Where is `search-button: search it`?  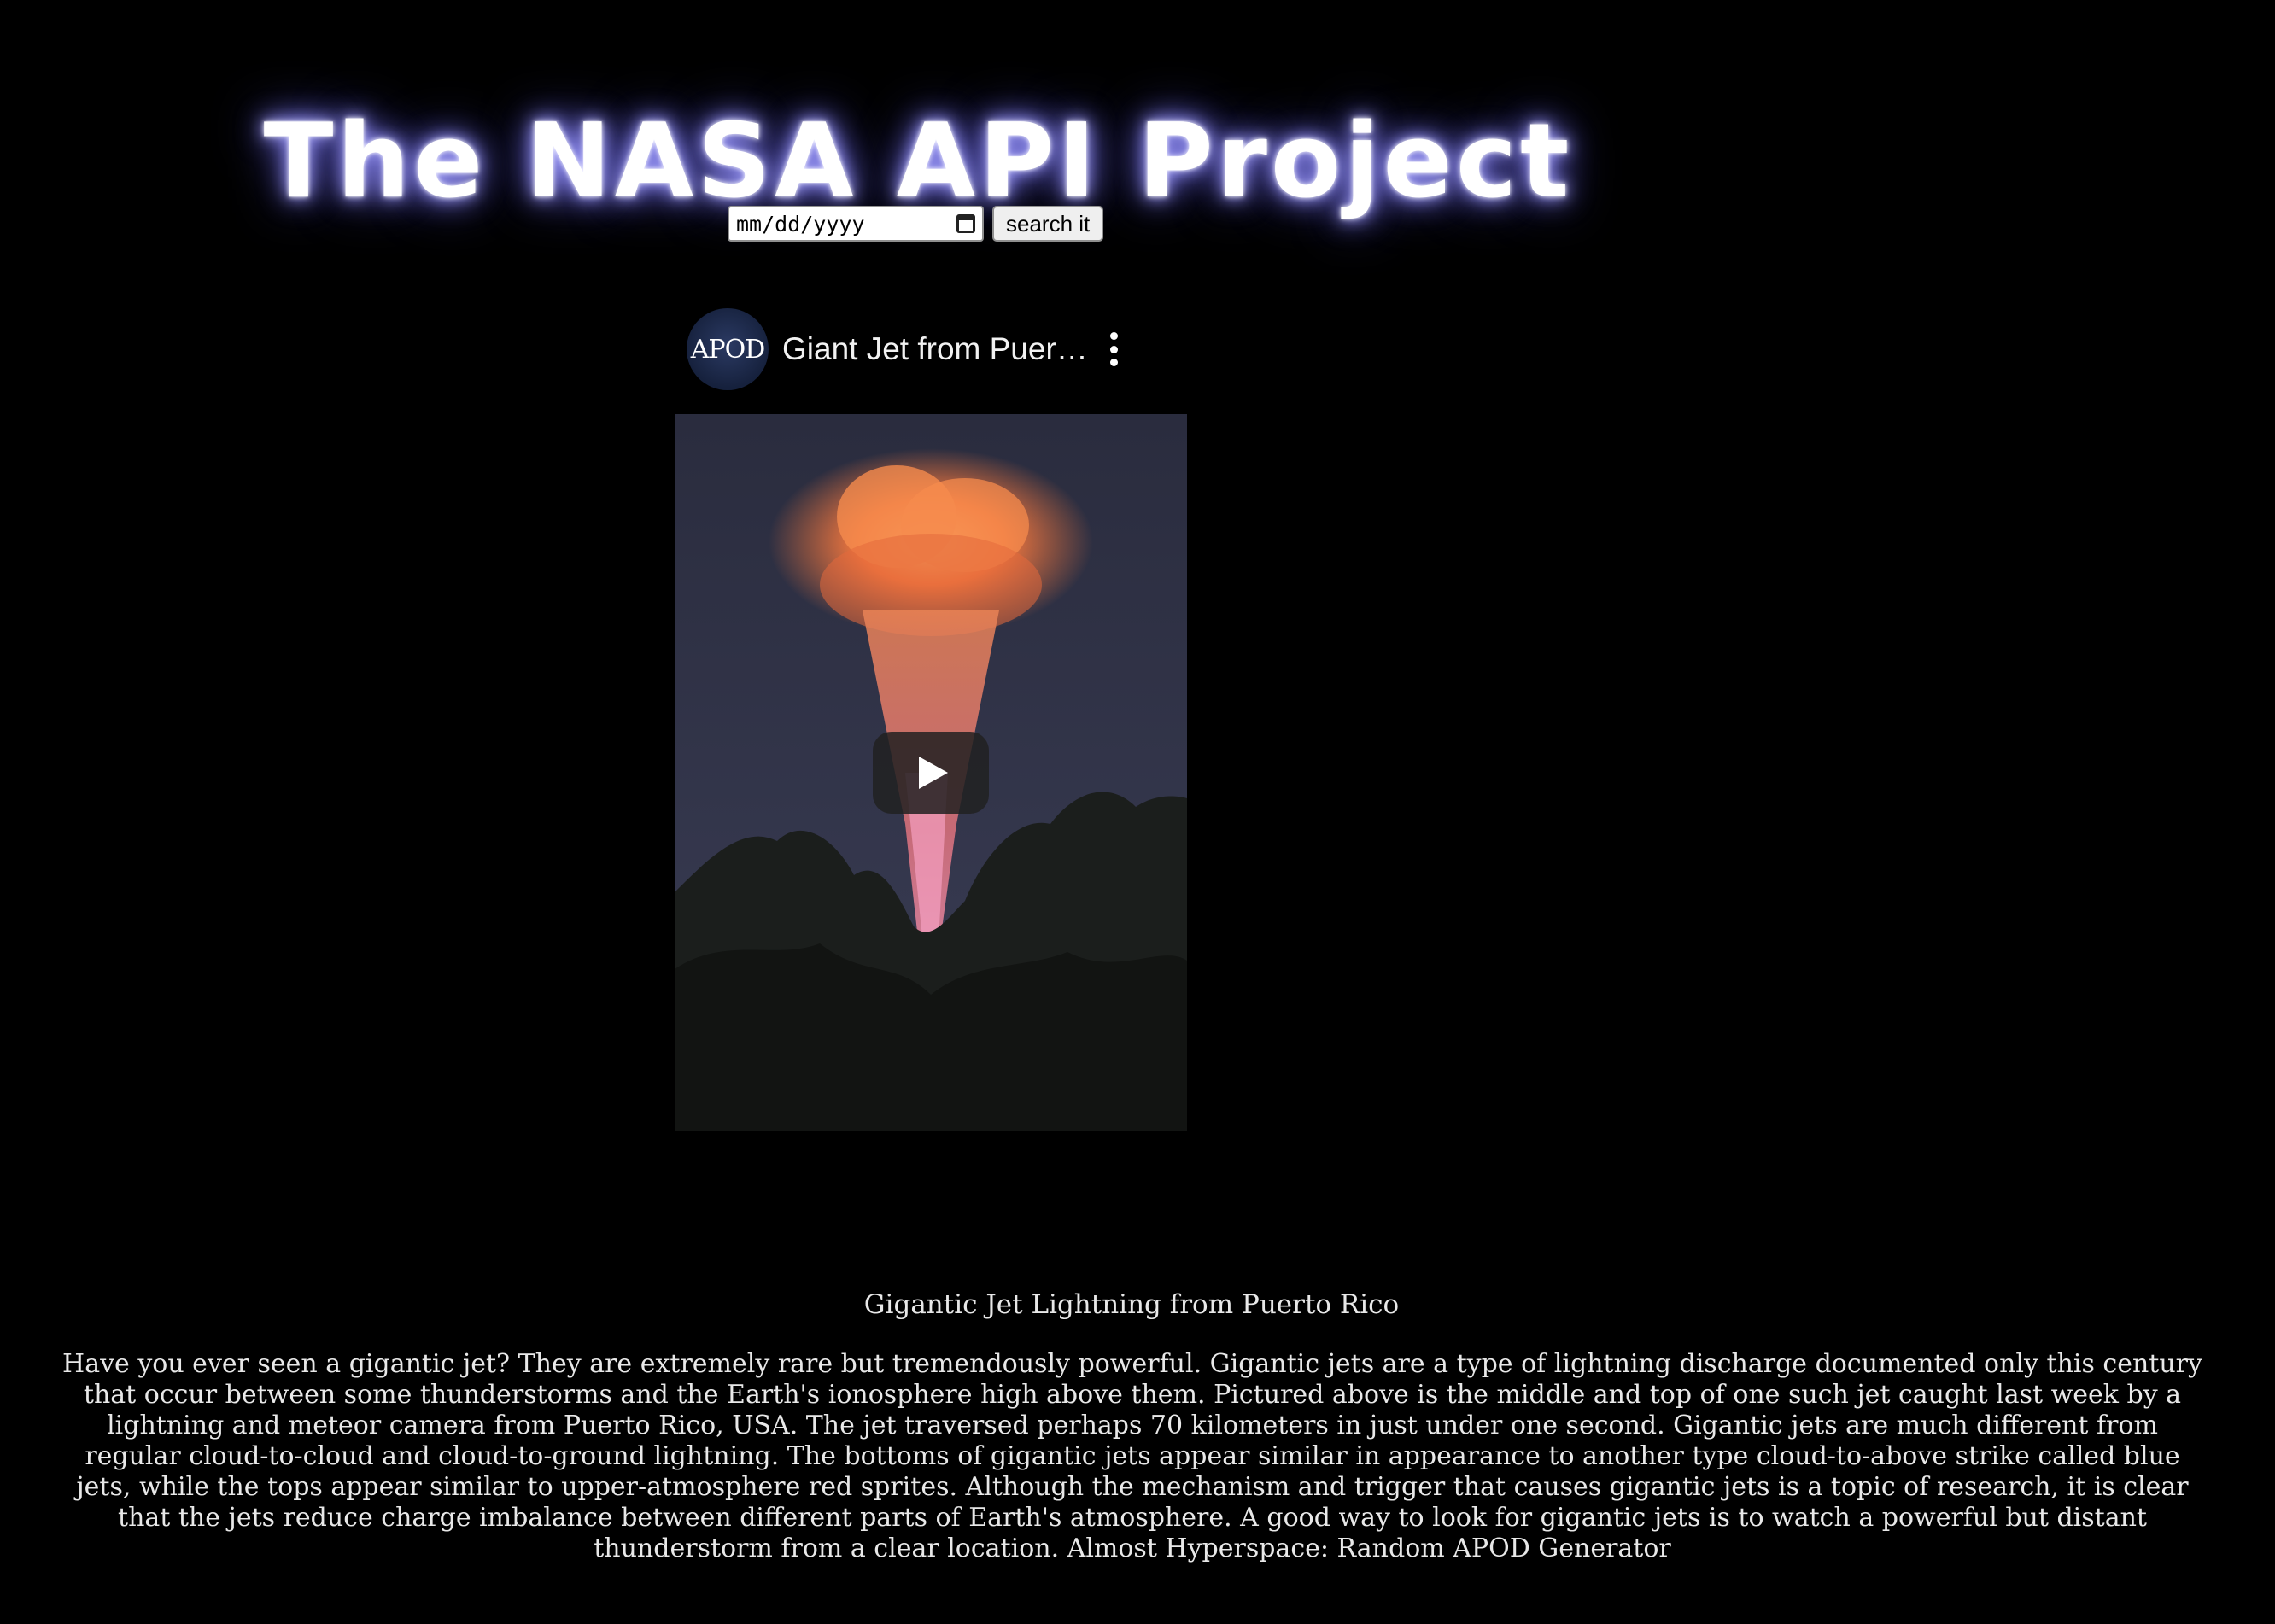
search-button: search it is located at coordinates (1048, 224).